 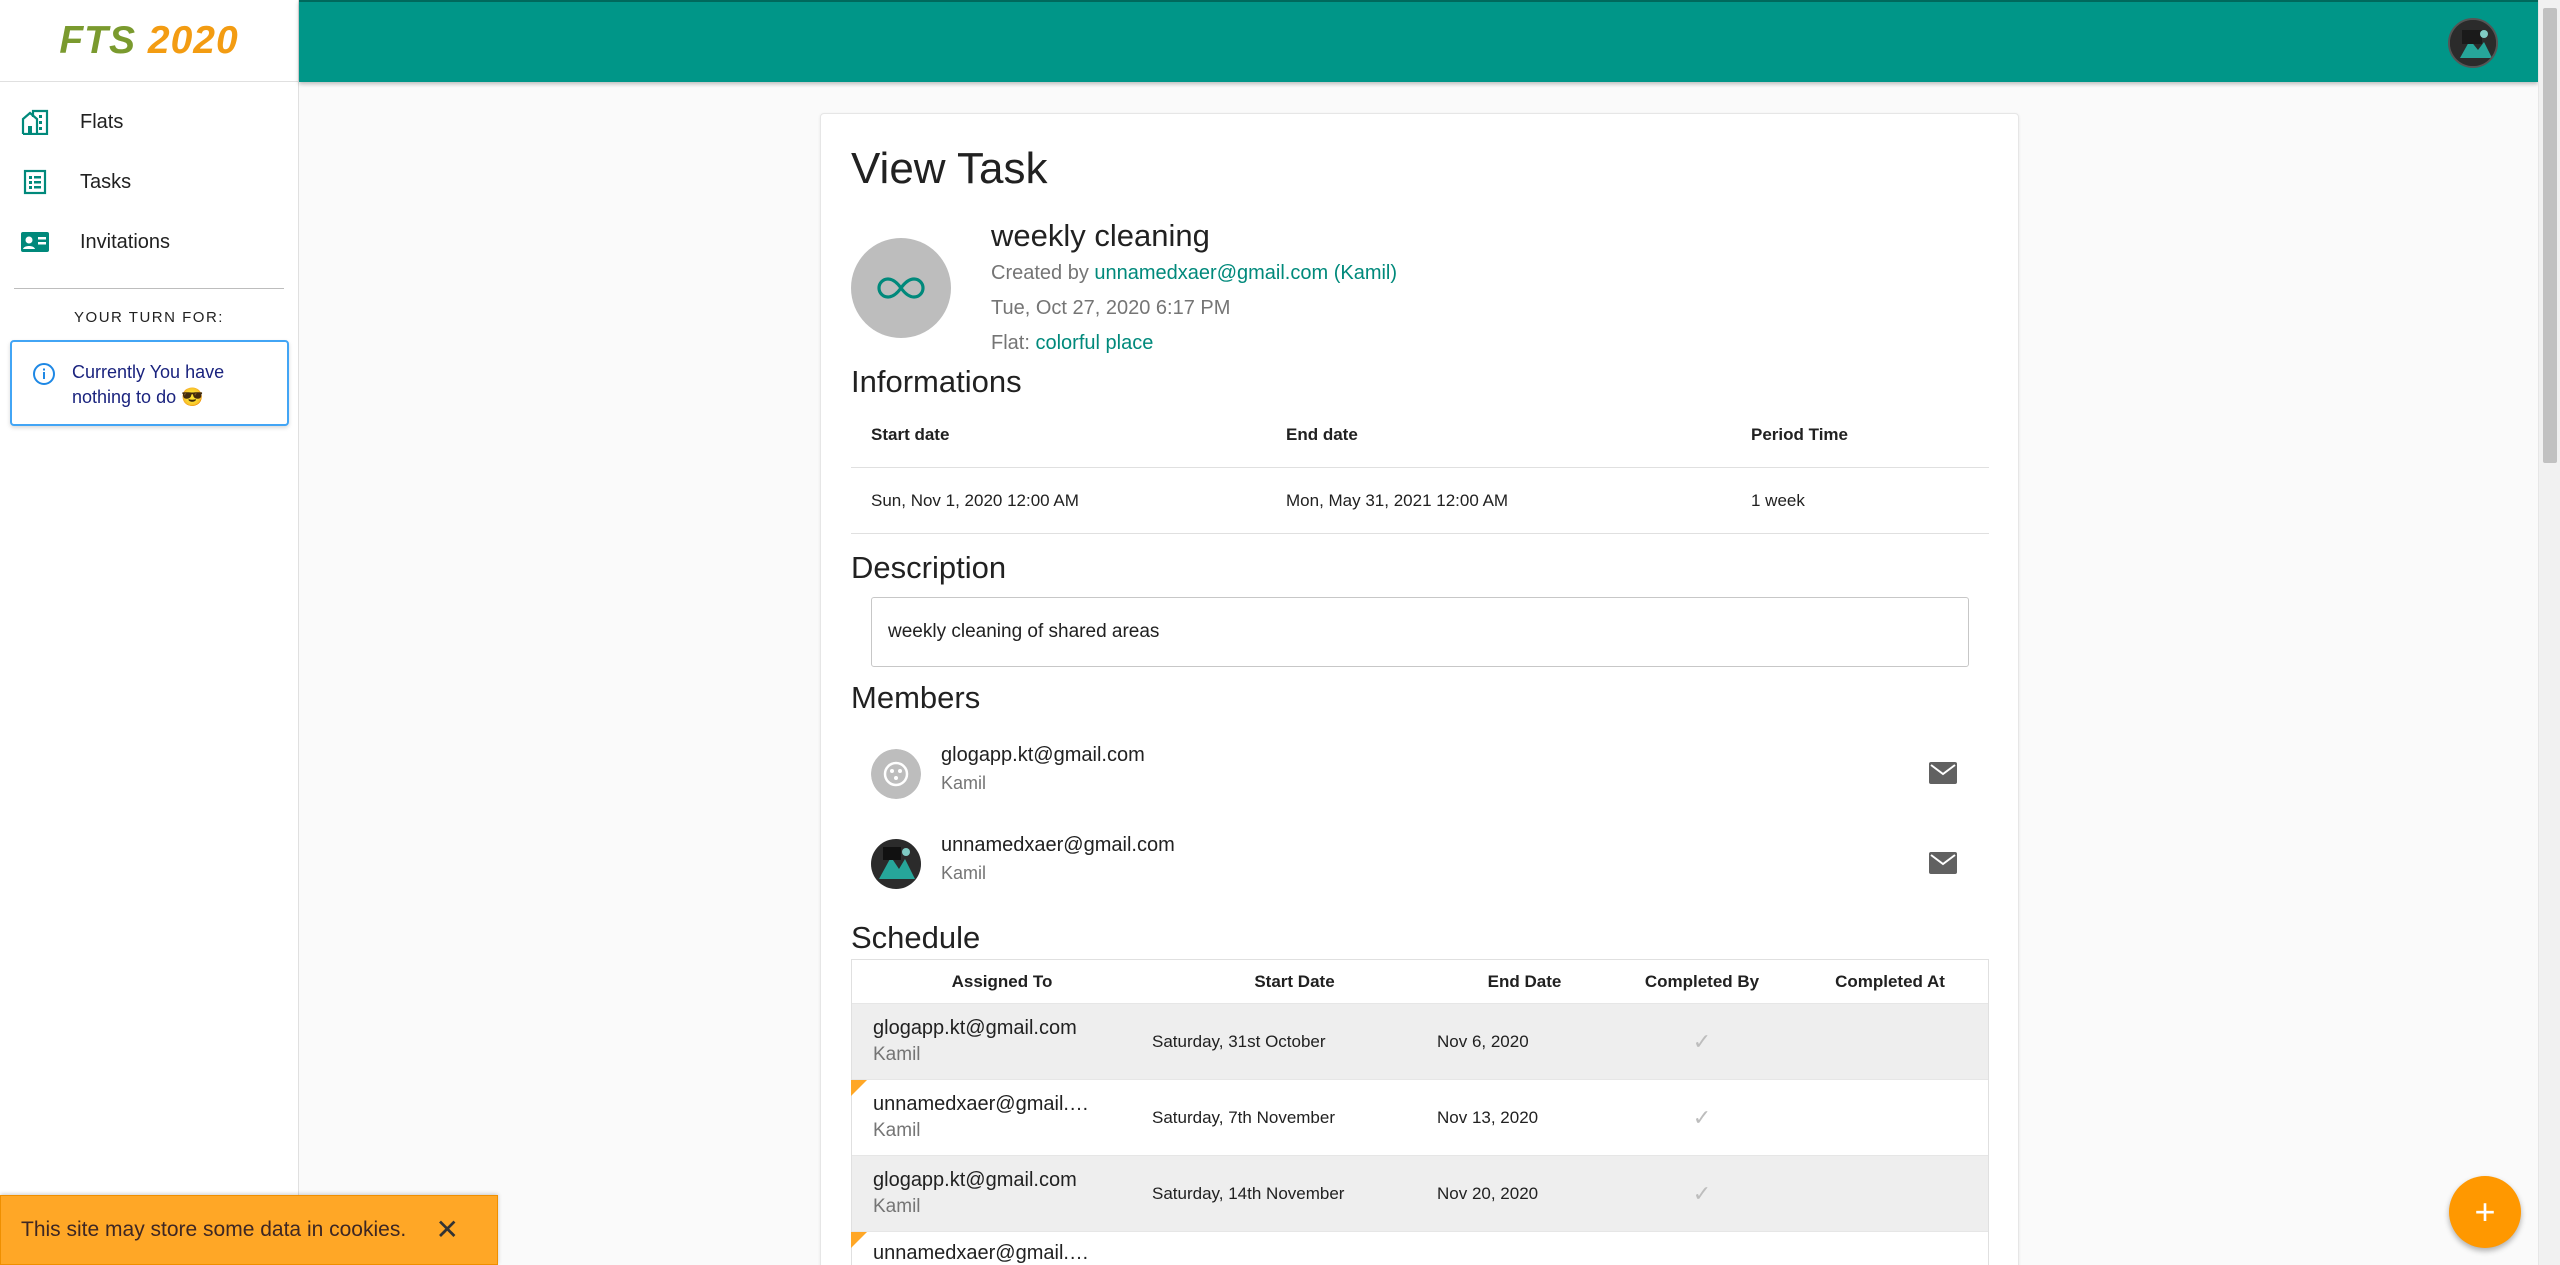 What do you see at coordinates (949, 168) in the screenshot?
I see `page-title: View Task` at bounding box center [949, 168].